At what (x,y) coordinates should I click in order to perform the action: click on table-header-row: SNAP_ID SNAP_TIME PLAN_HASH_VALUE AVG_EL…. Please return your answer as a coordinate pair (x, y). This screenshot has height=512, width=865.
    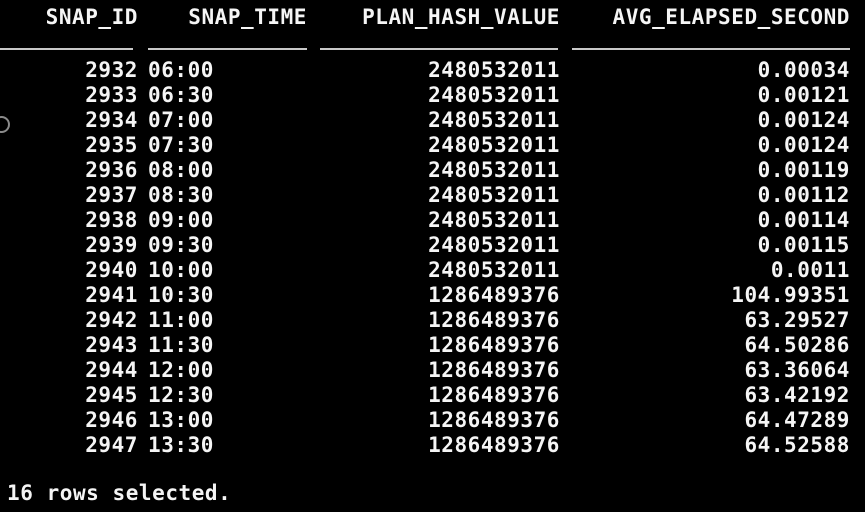
    Looking at the image, I should click on (432, 17).